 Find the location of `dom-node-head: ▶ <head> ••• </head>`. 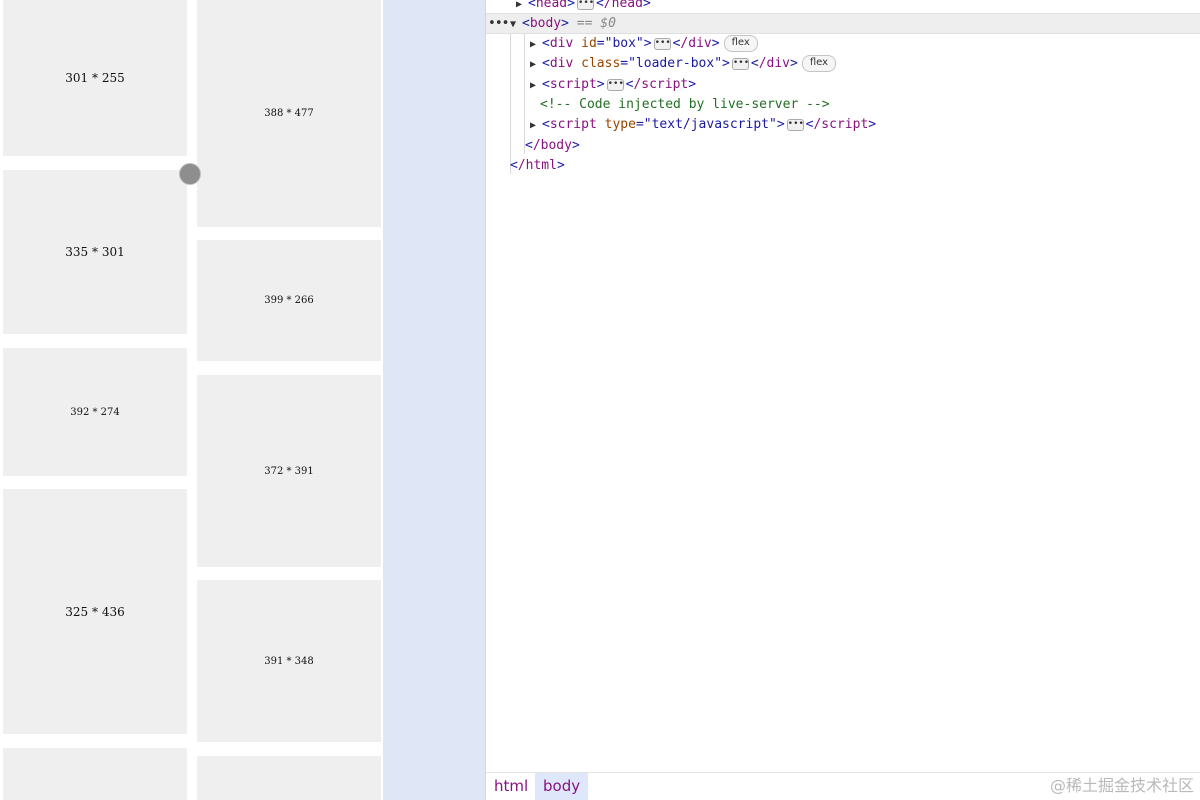

dom-node-head: ▶ <head> ••• </head> is located at coordinates (843, 7).